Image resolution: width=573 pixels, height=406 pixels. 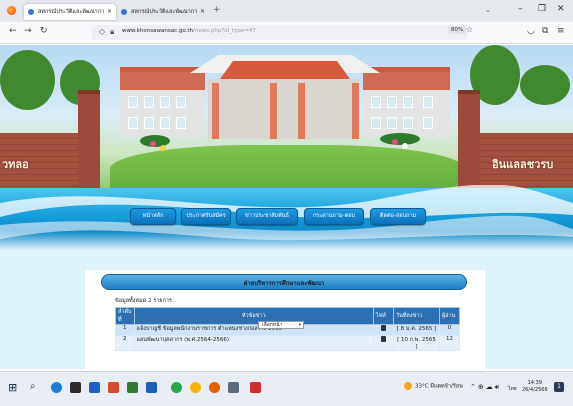 I want to click on back-arrow-icon: ←, so click(x=13, y=31).